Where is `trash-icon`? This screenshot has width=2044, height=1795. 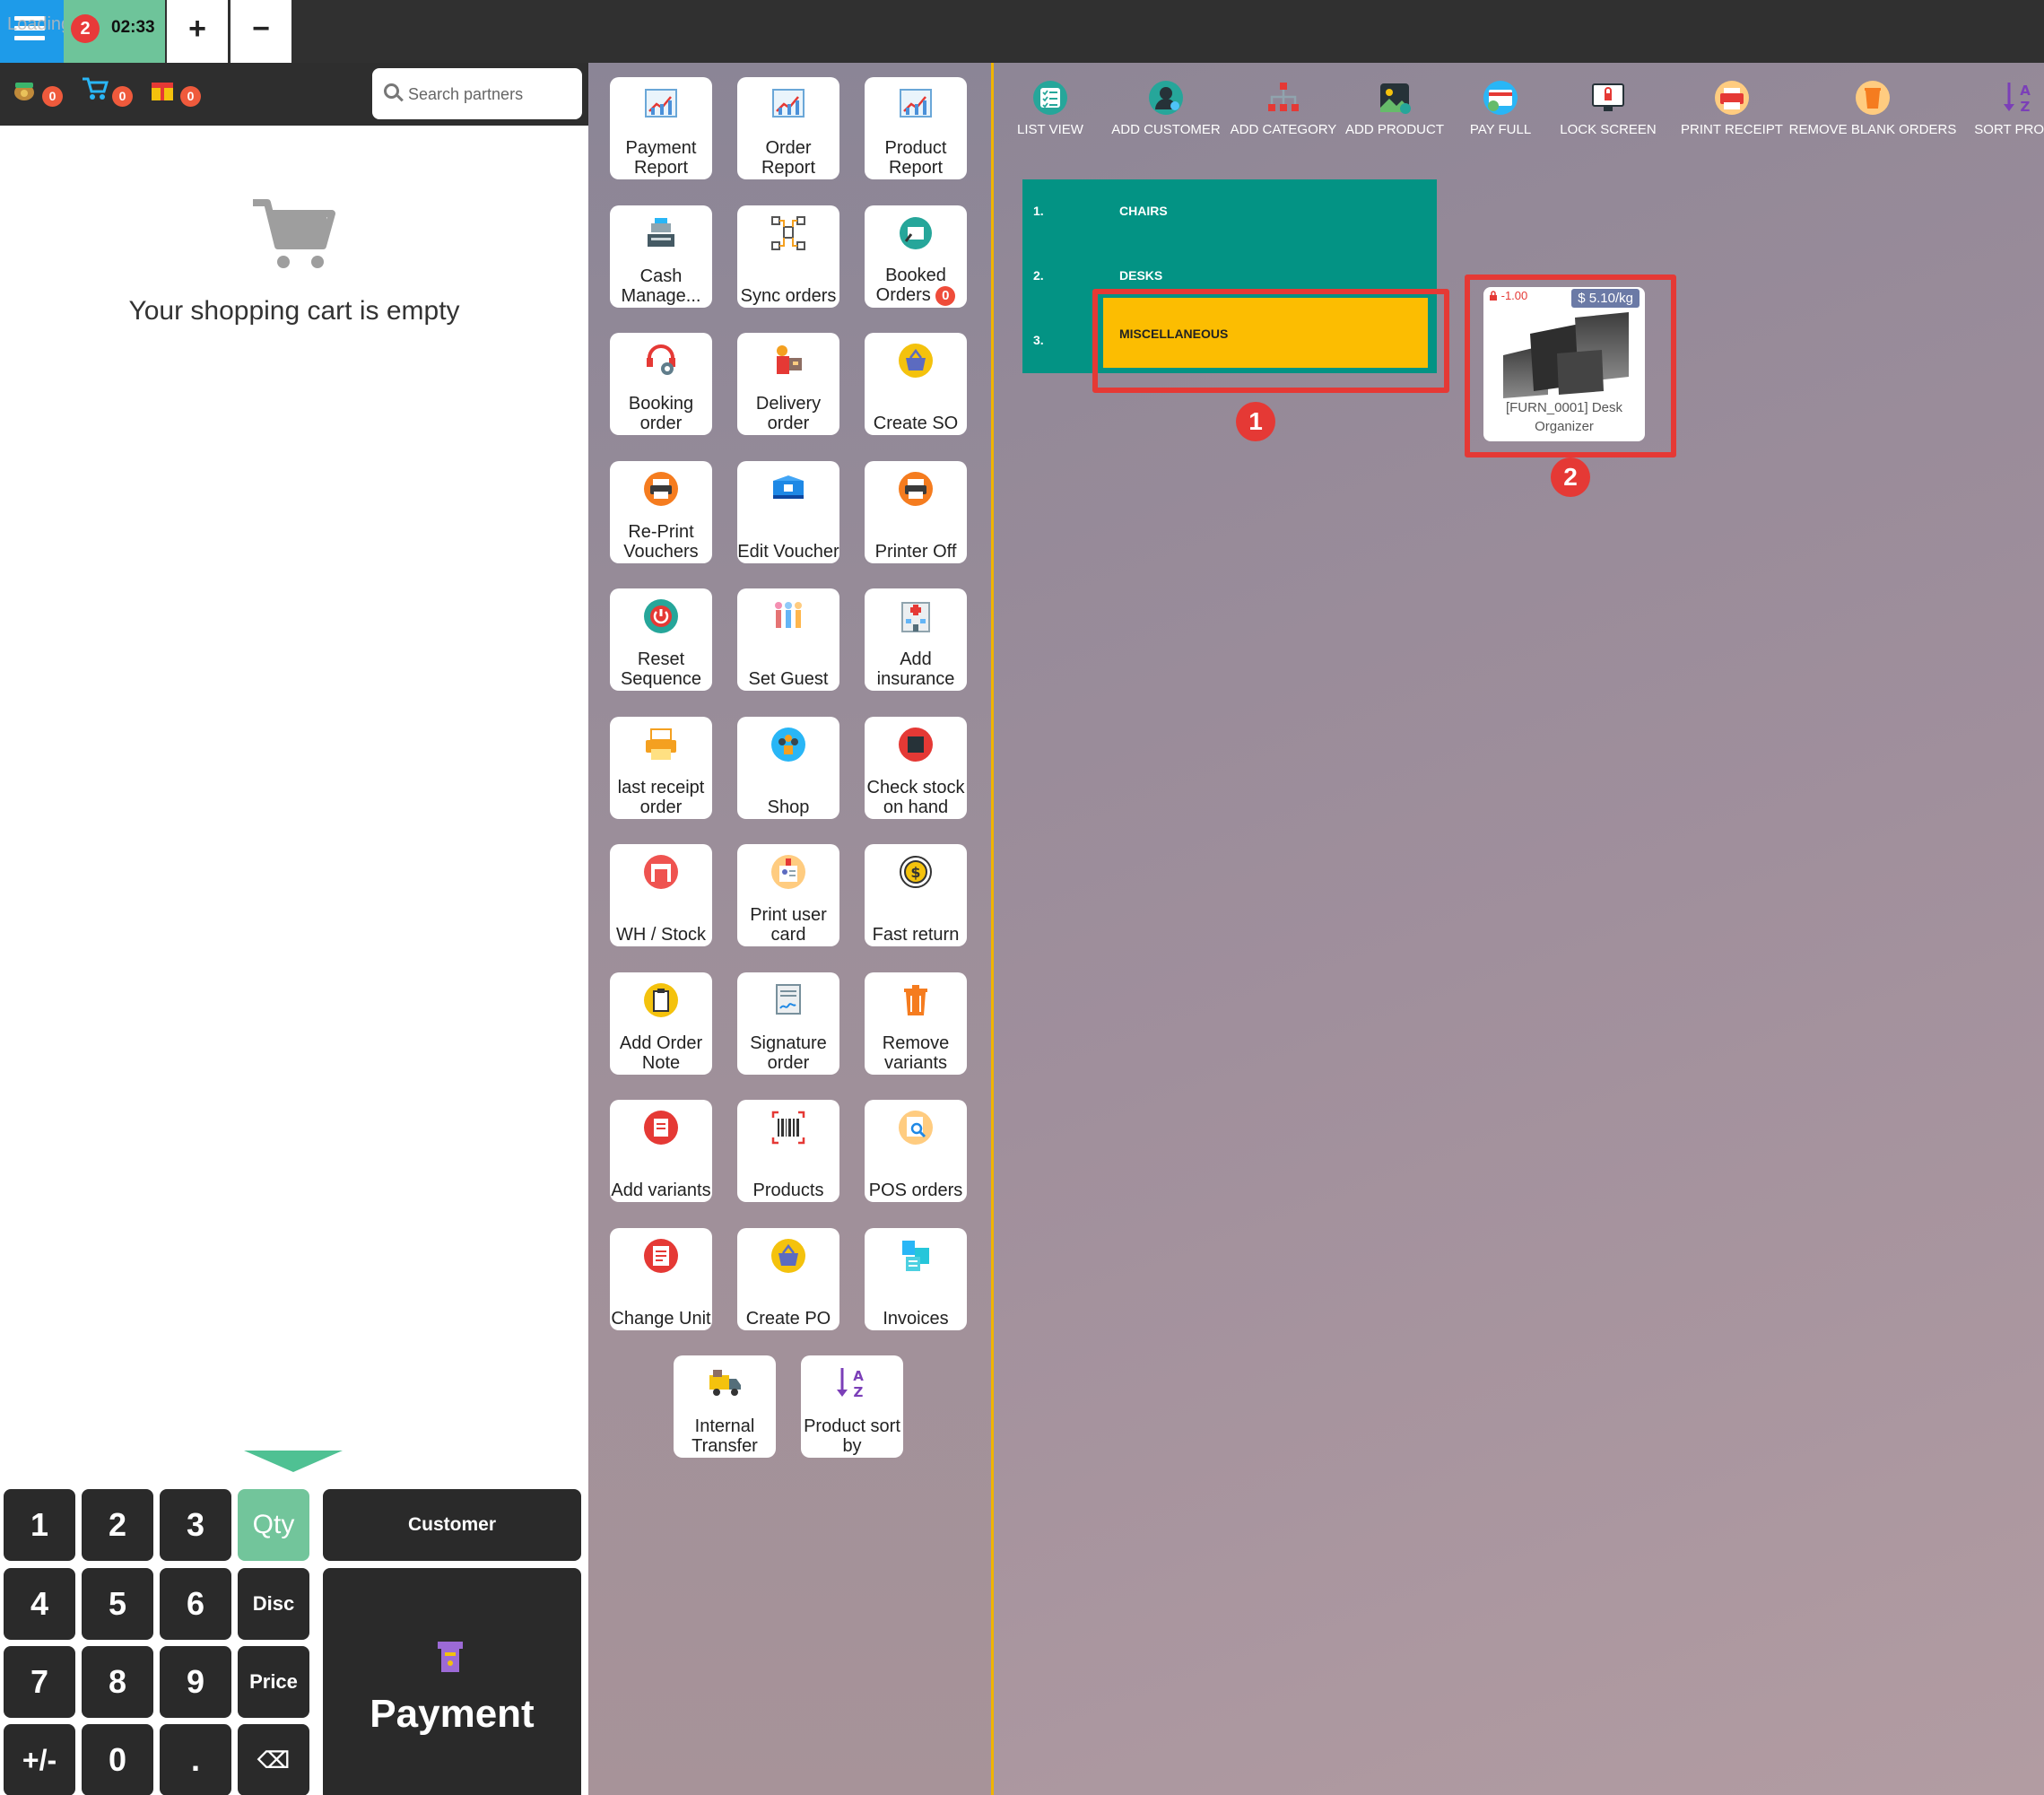 trash-icon is located at coordinates (916, 1000).